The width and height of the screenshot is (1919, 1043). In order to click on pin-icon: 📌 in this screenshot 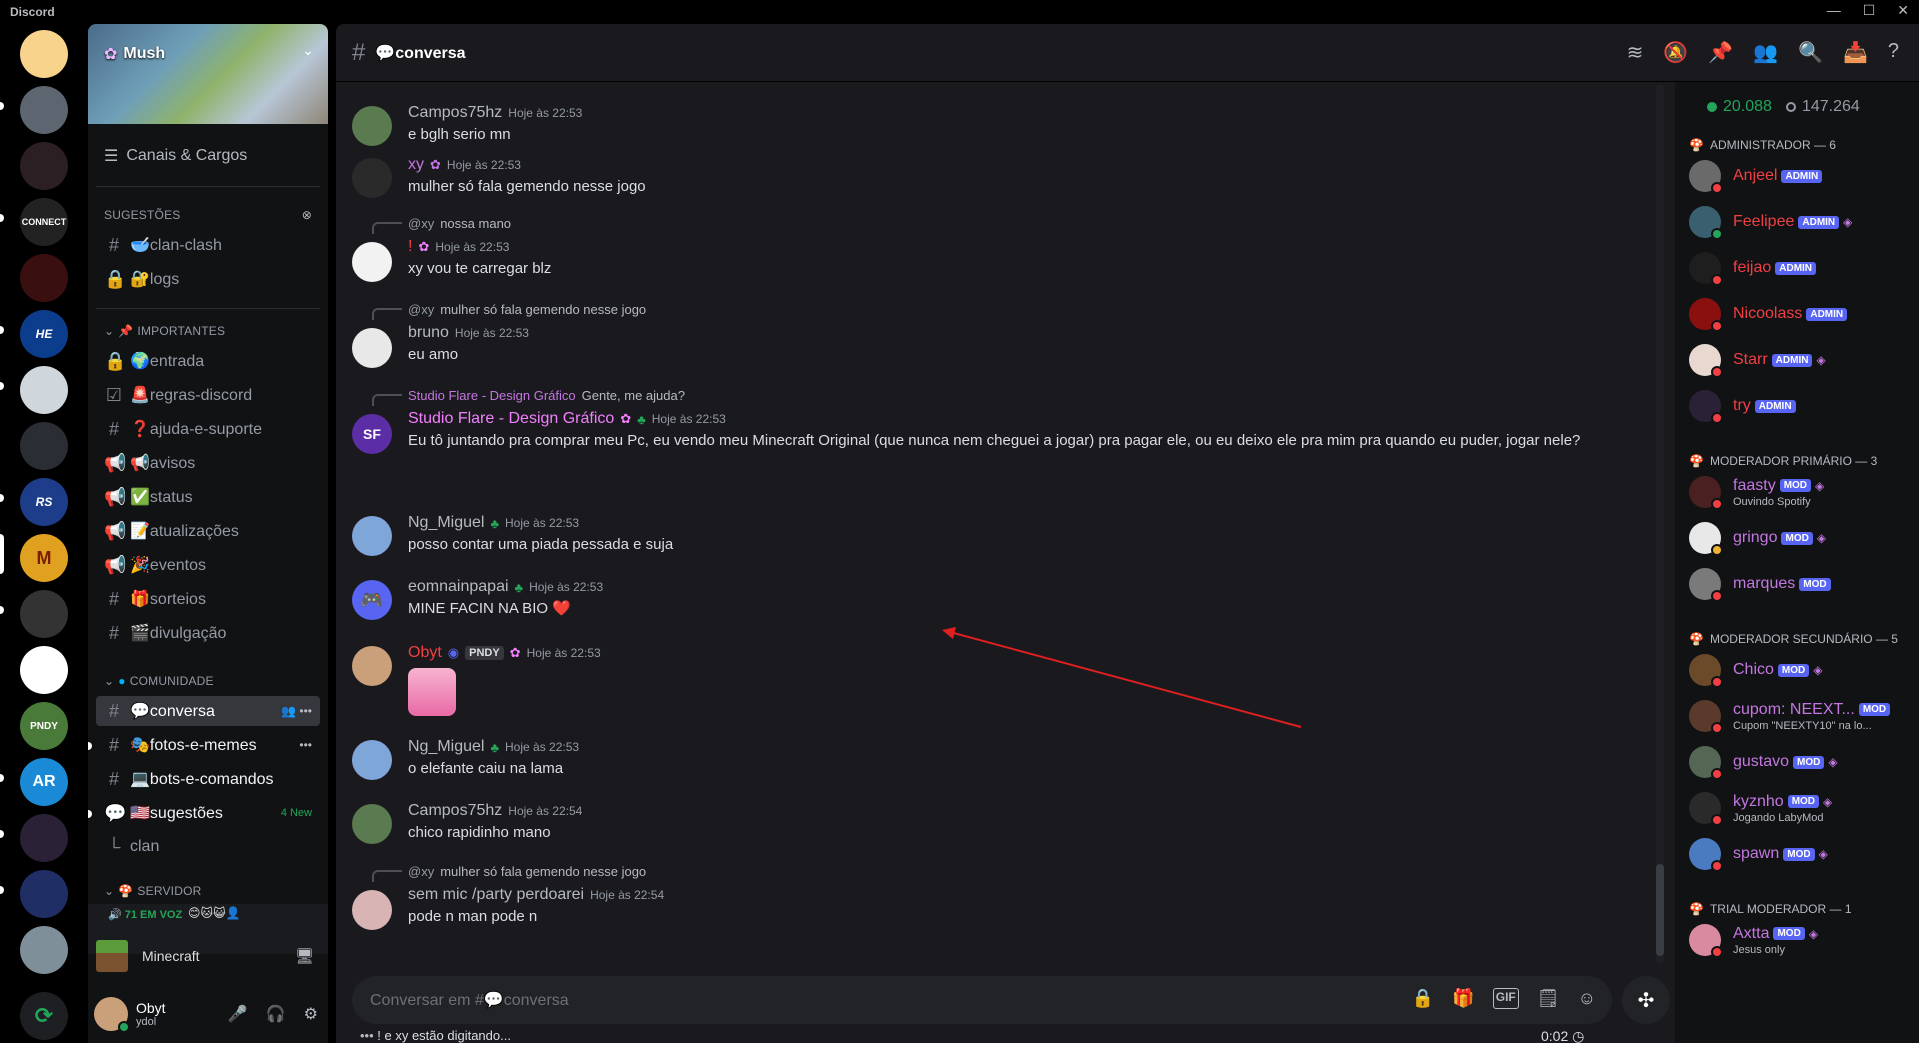, I will do `click(1720, 52)`.